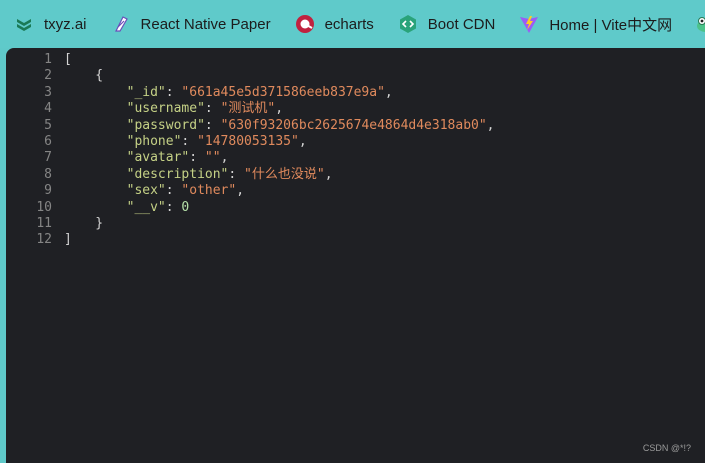  Describe the element at coordinates (384, 240) in the screenshot. I see `code-line: ]` at that location.